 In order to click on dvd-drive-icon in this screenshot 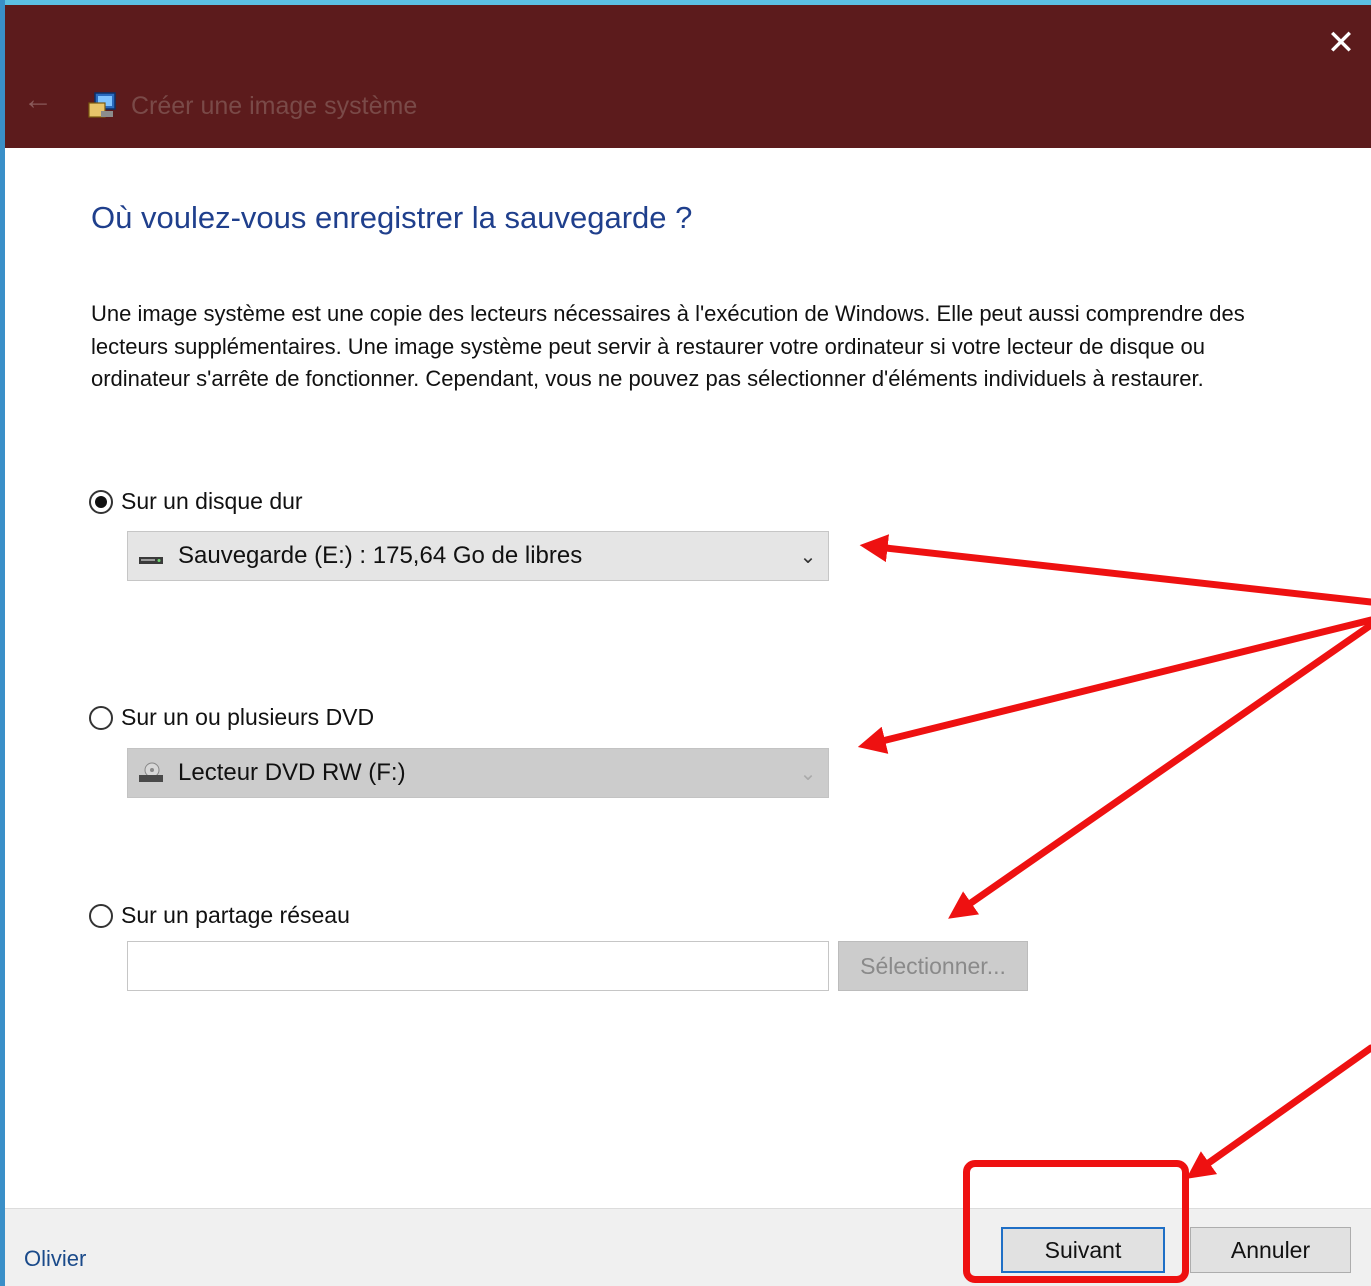, I will do `click(151, 772)`.